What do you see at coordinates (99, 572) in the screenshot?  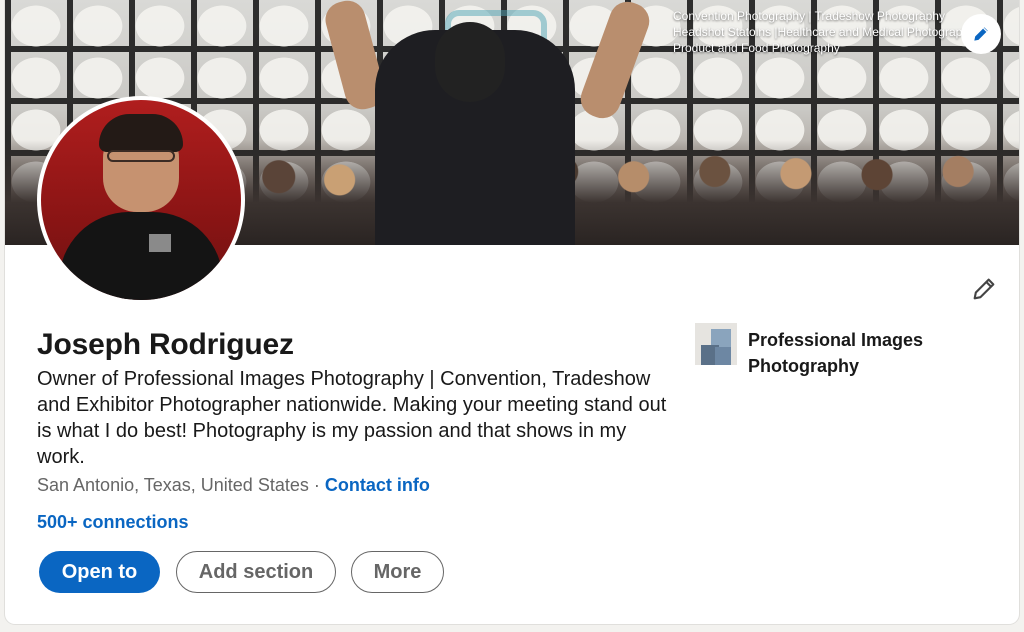 I see `open-to-button: Open to` at bounding box center [99, 572].